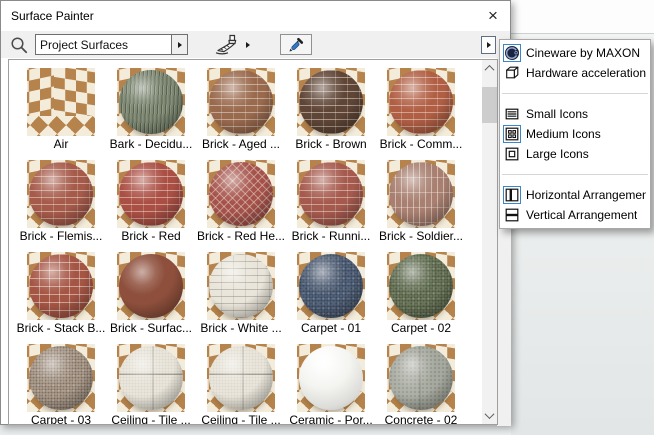  Describe the element at coordinates (586, 73) in the screenshot. I see `menu-item-label: Hardware acceleration` at that location.